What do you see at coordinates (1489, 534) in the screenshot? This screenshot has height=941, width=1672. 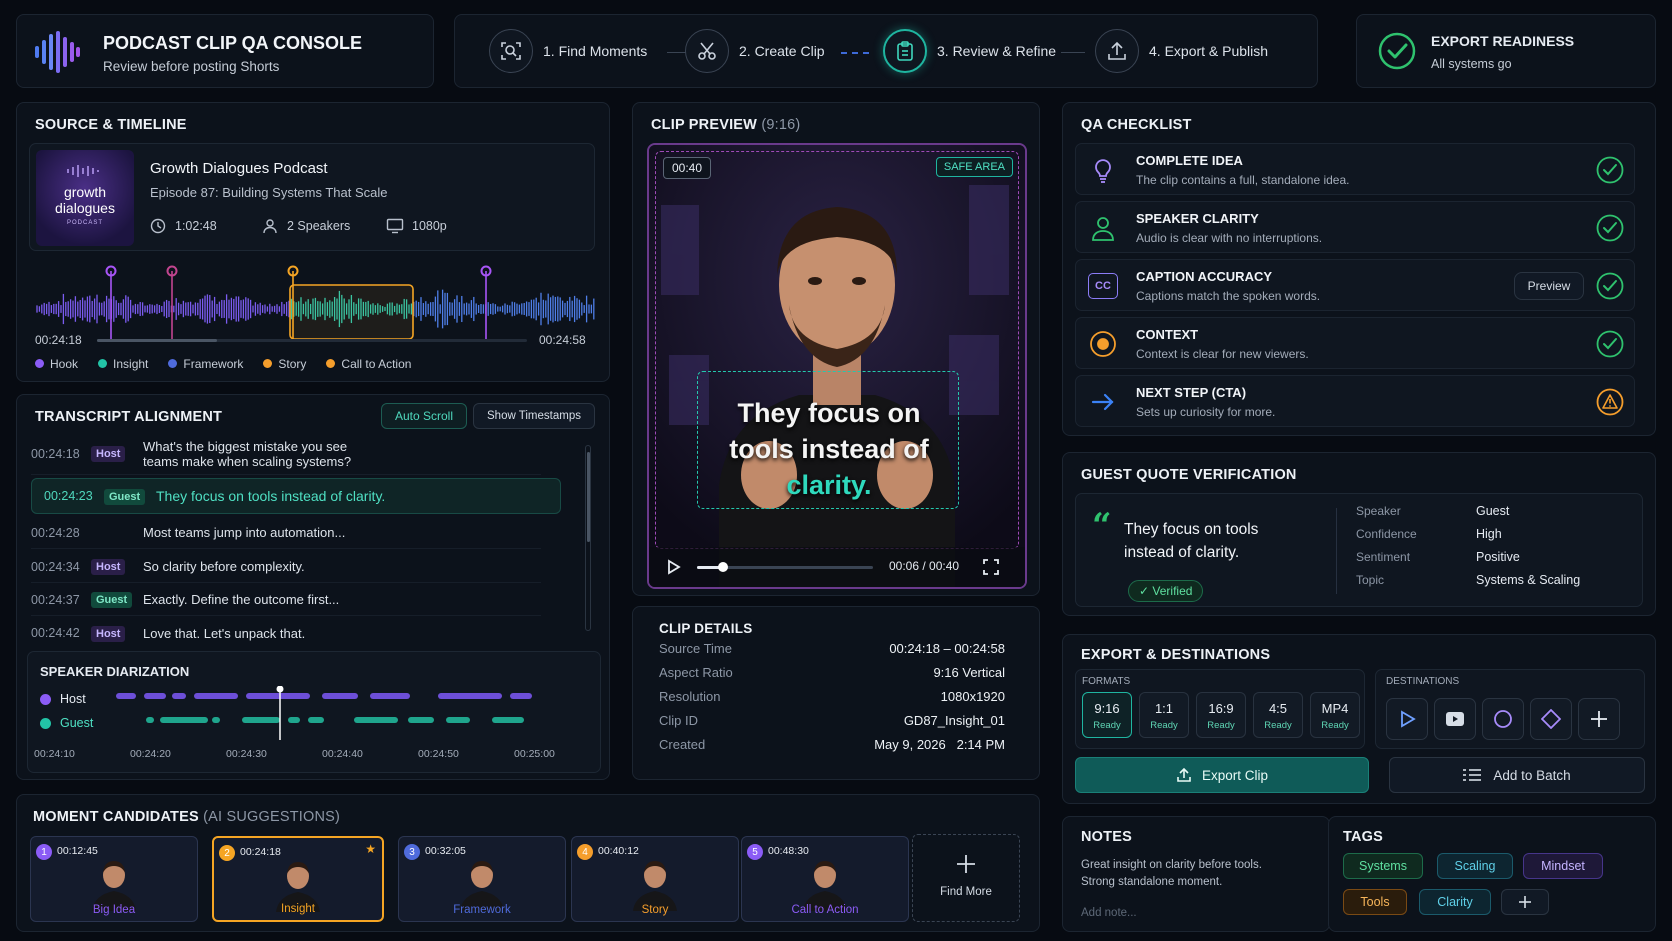 I see `field-value: High` at bounding box center [1489, 534].